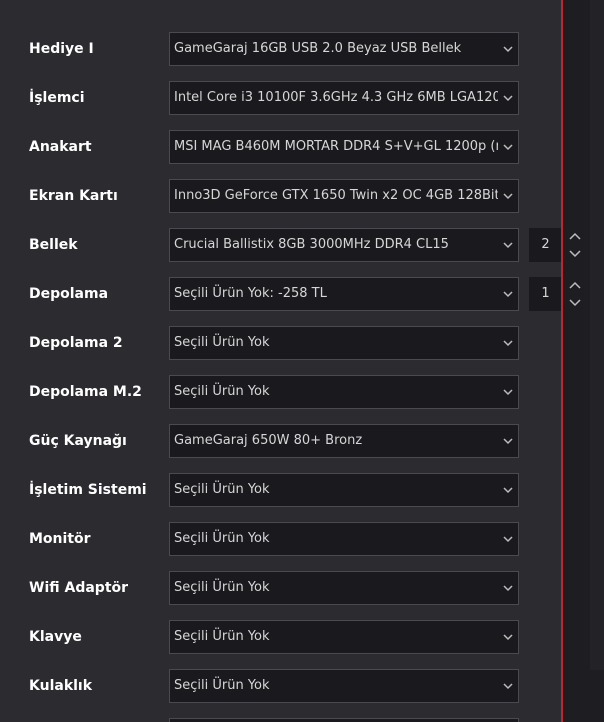 This screenshot has width=604, height=722. What do you see at coordinates (250, 293) in the screenshot?
I see `select-value: Seçili Ürün Yok: -258 TL` at bounding box center [250, 293].